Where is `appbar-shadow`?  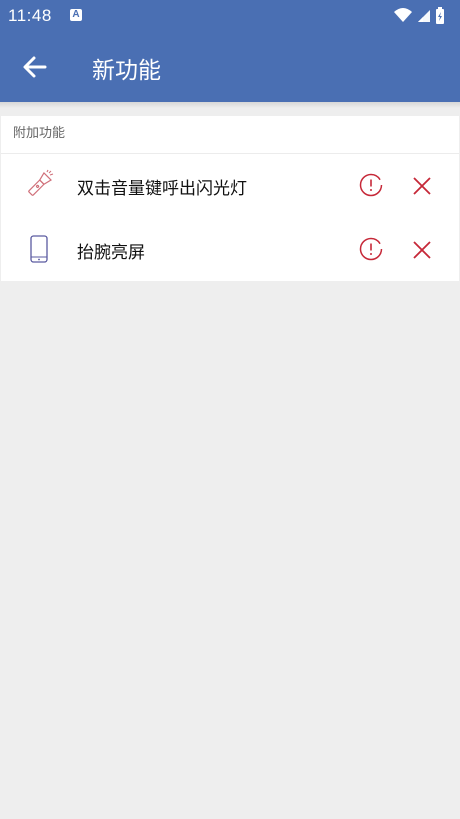 appbar-shadow is located at coordinates (230, 105).